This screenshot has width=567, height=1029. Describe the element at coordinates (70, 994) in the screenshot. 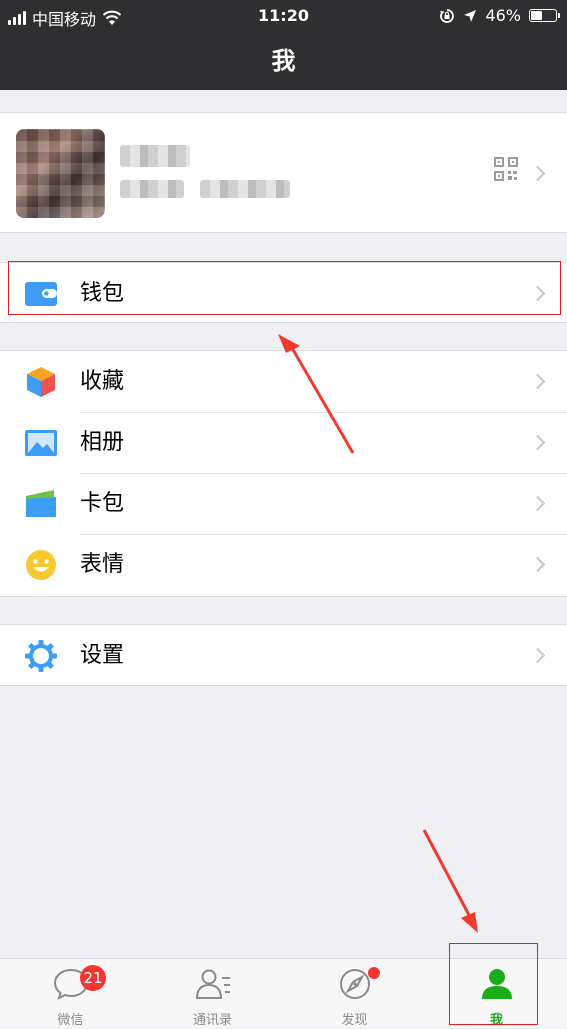

I see `tab-chats: 21 微信` at that location.